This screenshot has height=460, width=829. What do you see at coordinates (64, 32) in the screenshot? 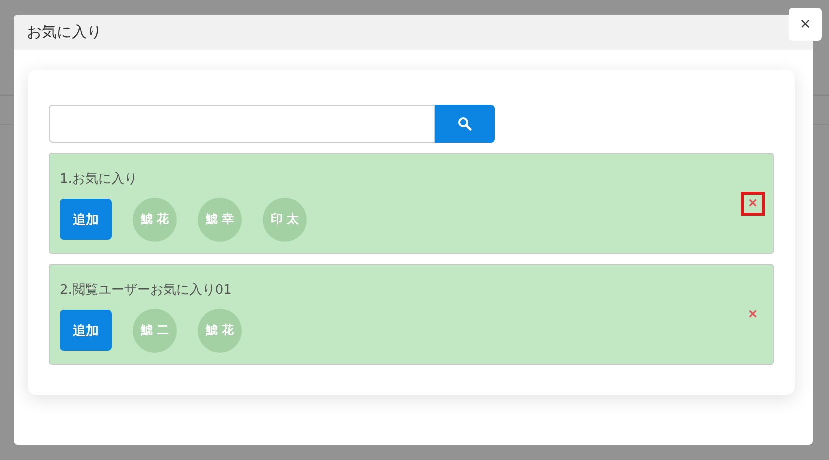
I see `dialog-title: お気に入り` at bounding box center [64, 32].